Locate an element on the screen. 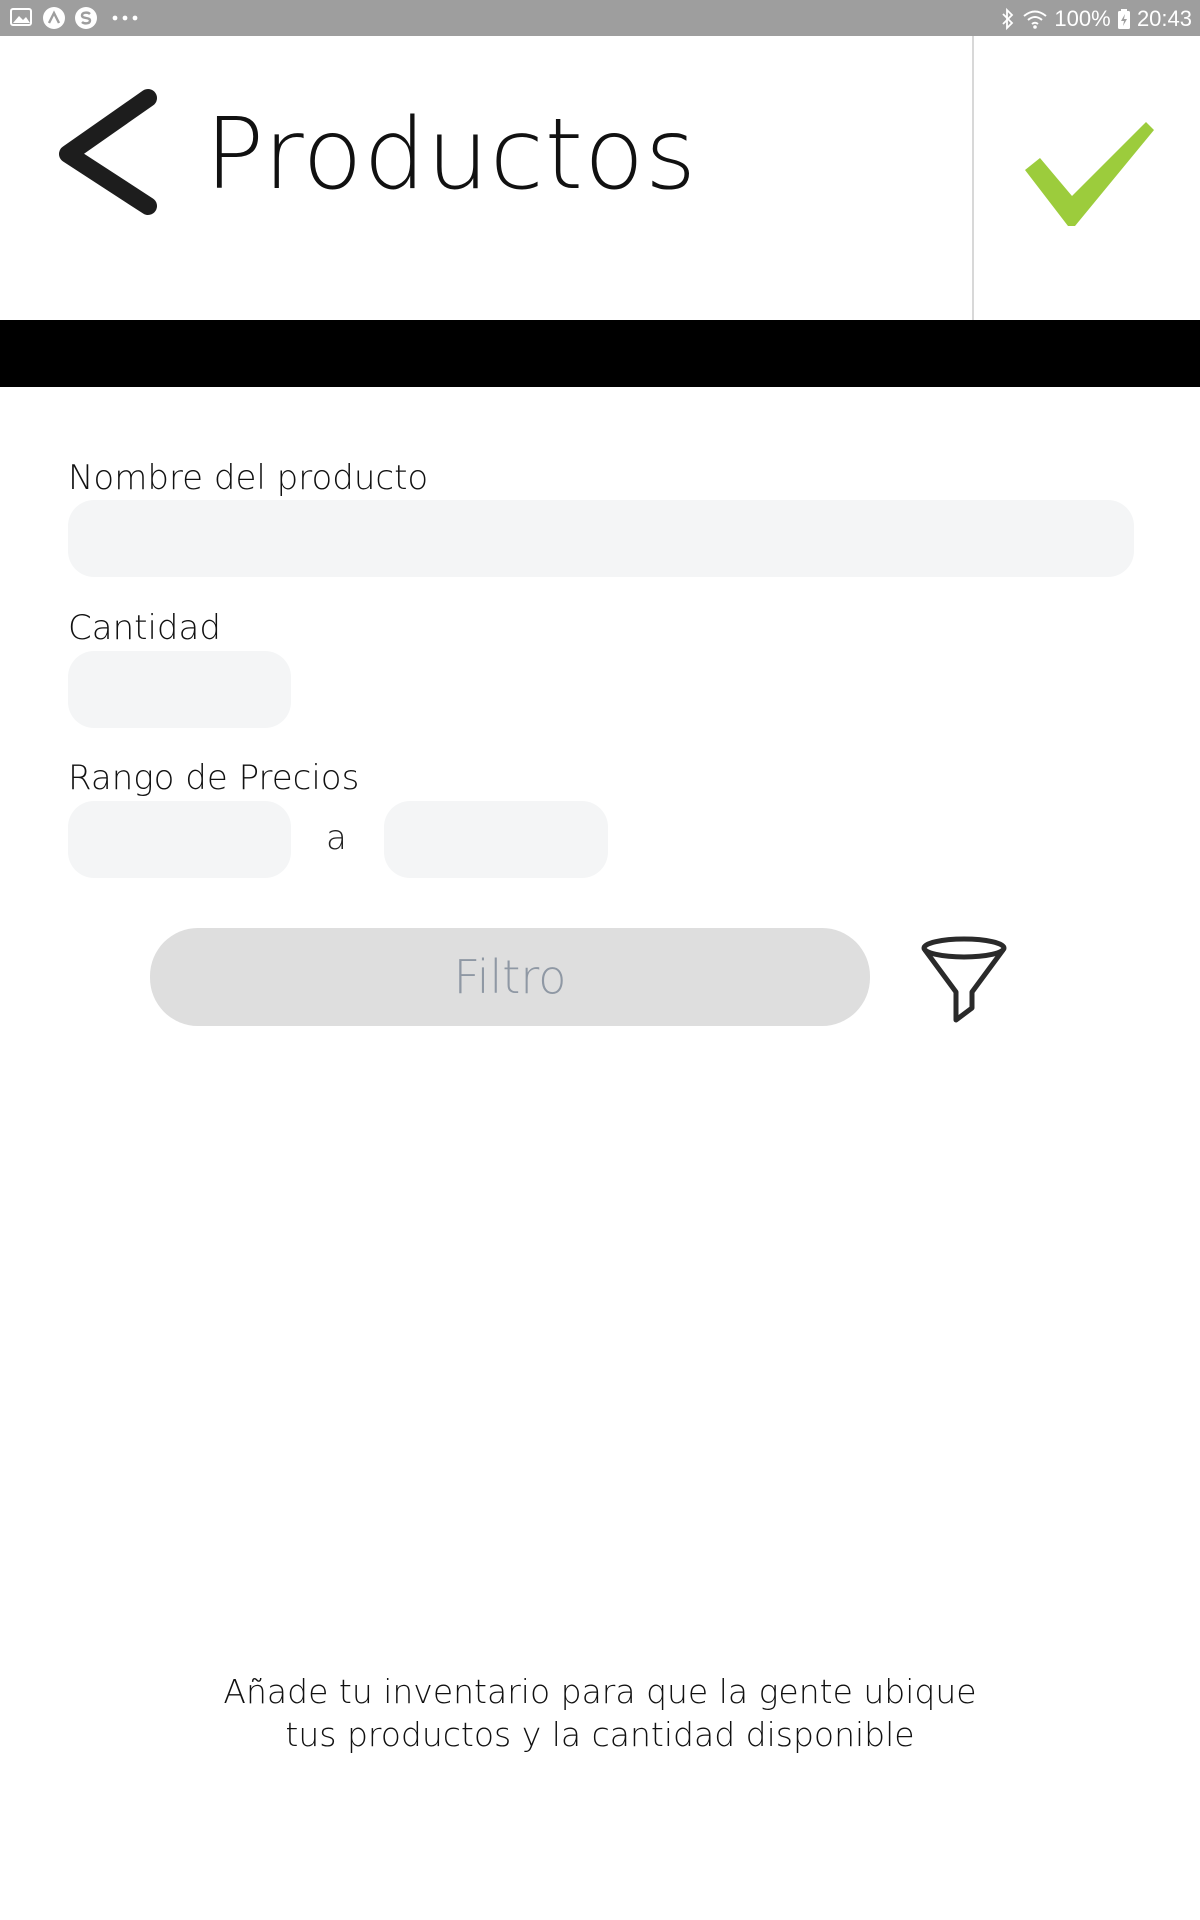 This screenshot has height=1920, width=1200. status-bar: 100% 20:43 is located at coordinates (600, 18).